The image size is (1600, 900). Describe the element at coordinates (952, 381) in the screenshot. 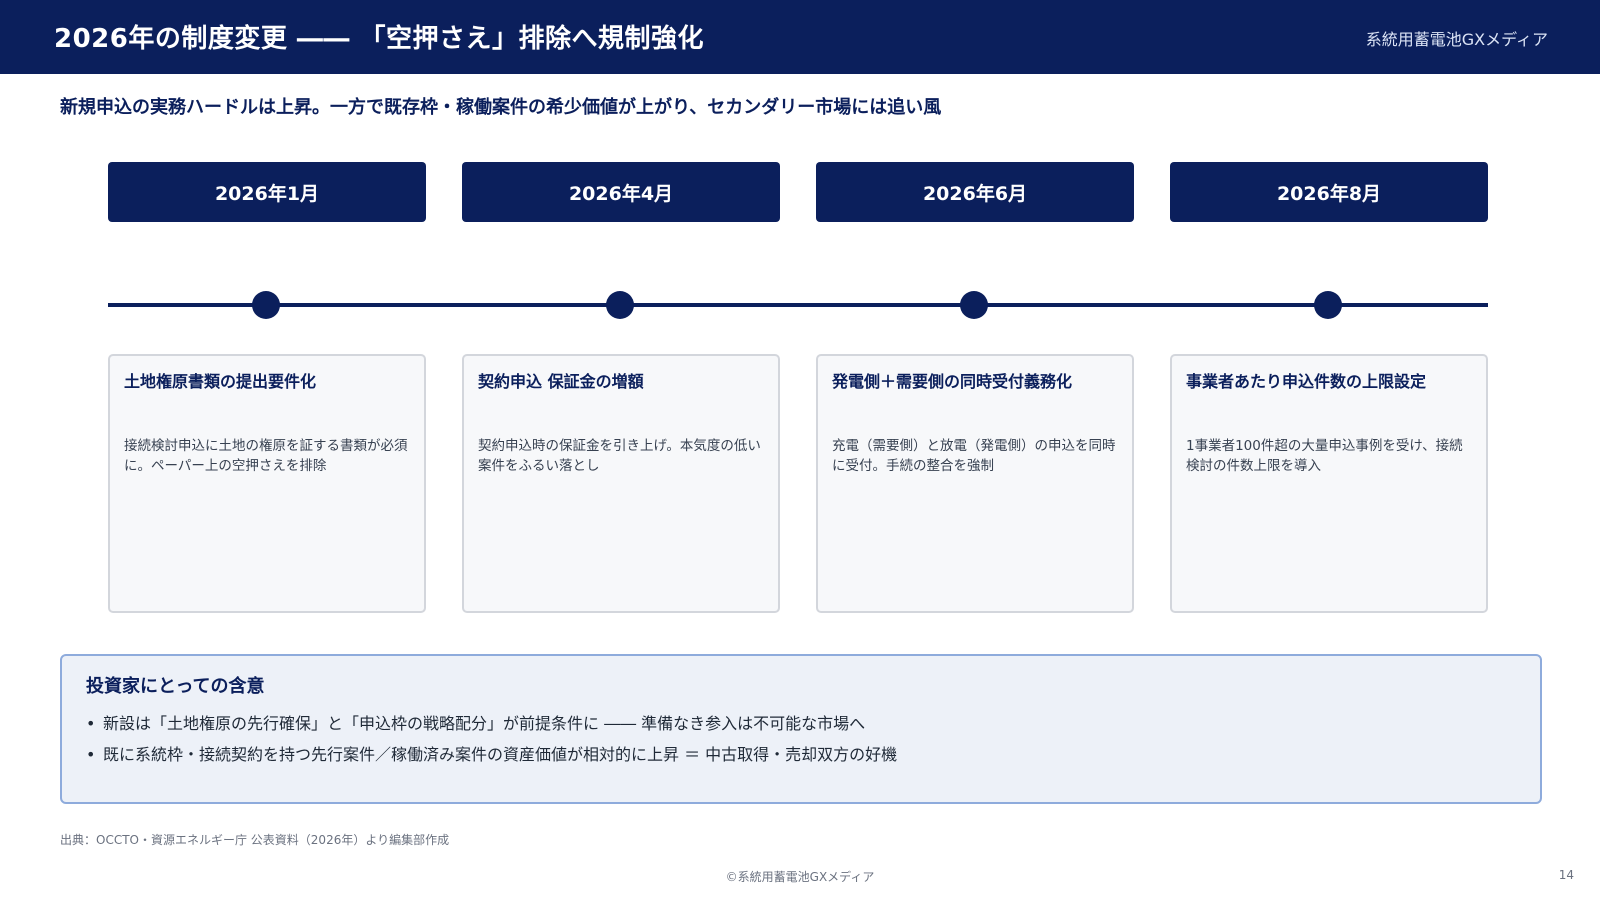

I see `card-title: 発電側＋需要側の同時受付義務化` at that location.